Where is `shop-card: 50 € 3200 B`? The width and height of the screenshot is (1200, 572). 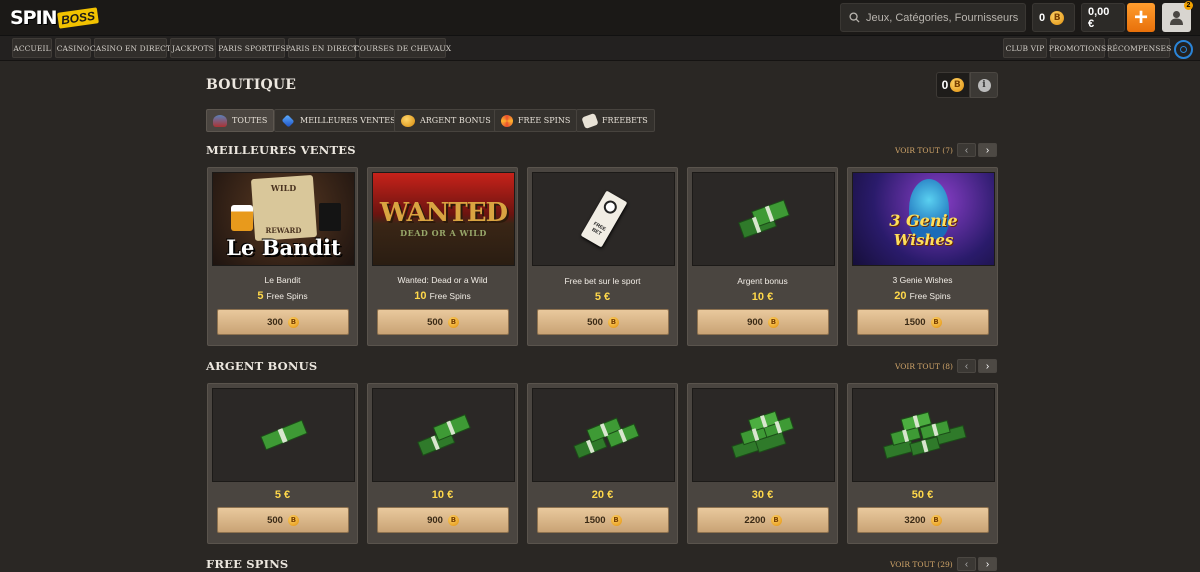
shop-card: 50 € 3200 B is located at coordinates (922, 463).